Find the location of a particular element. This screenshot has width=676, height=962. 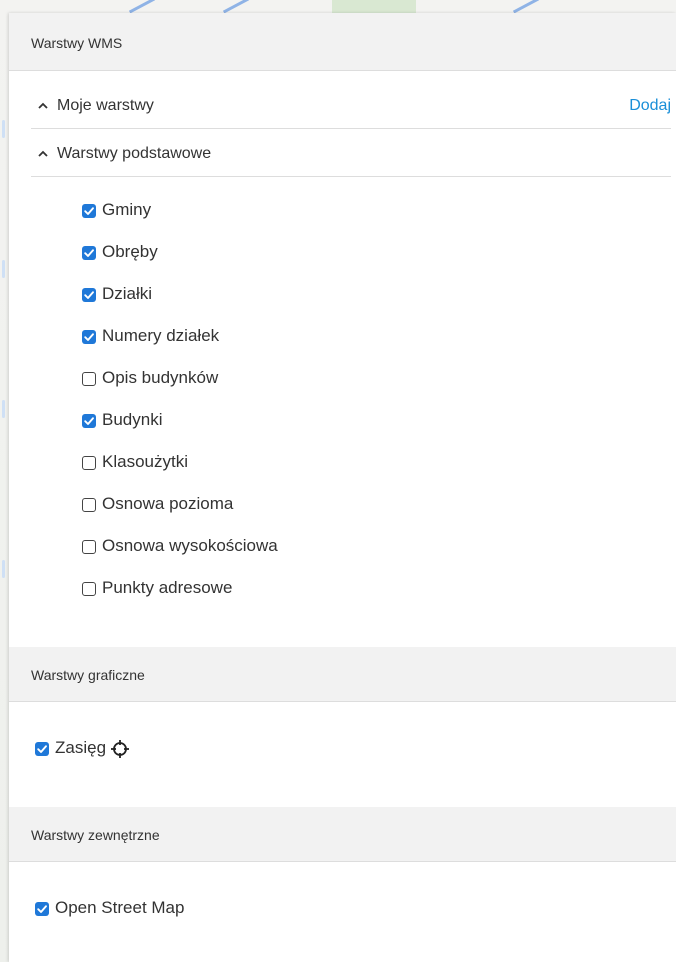

group-label-moje-warstwy: Moje warstwy is located at coordinates (105, 106).